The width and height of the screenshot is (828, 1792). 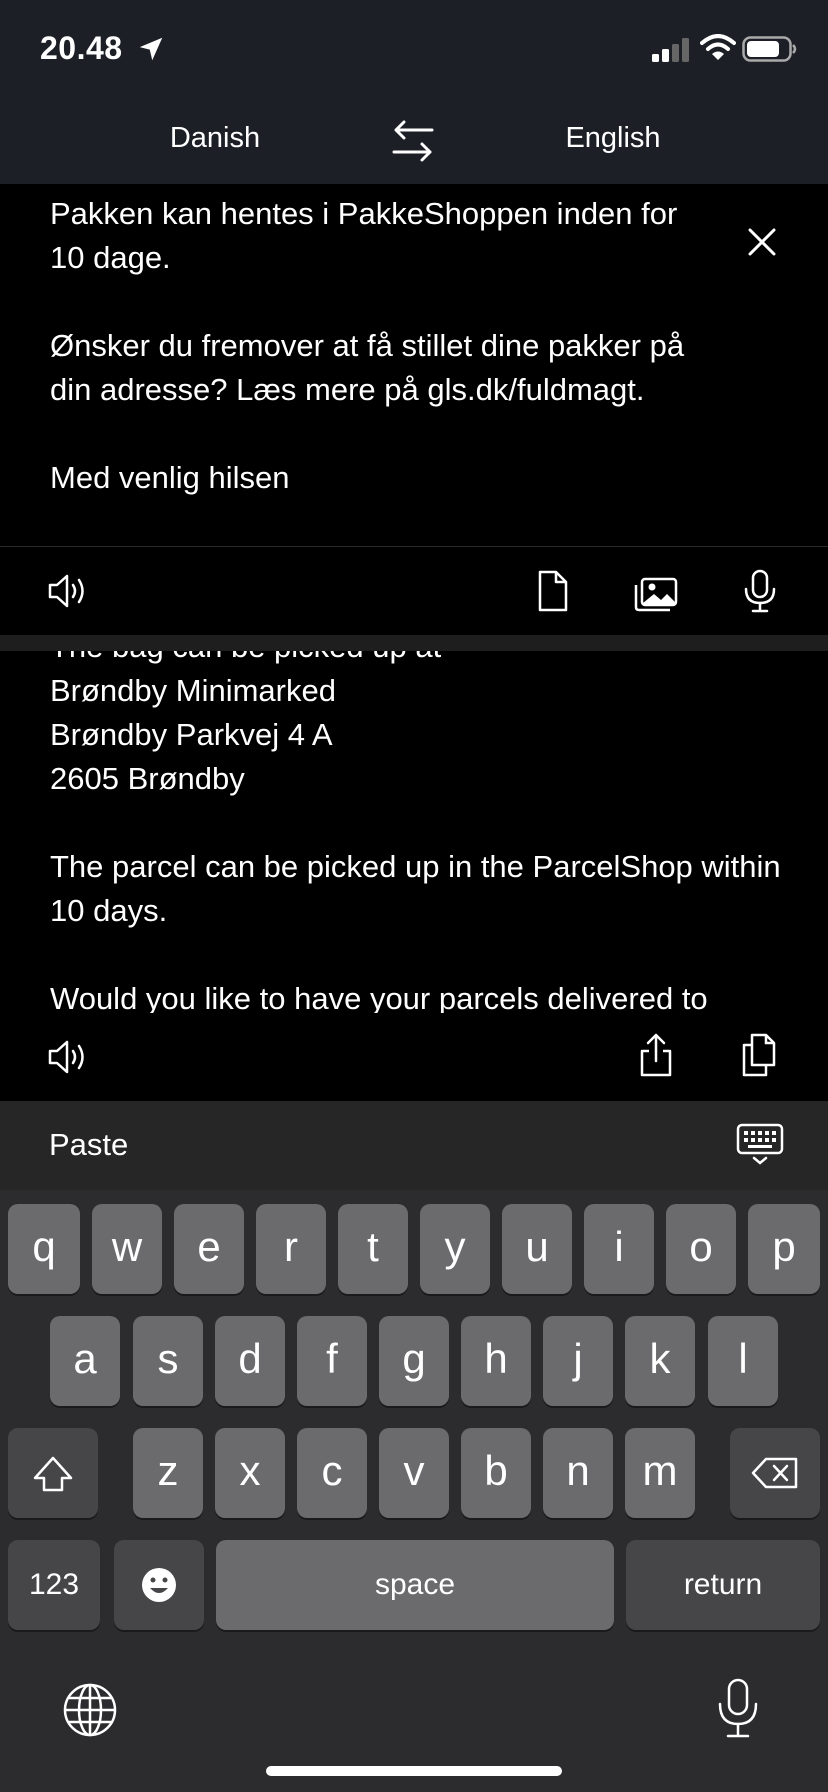 What do you see at coordinates (578, 1361) in the screenshot?
I see `key-j: j` at bounding box center [578, 1361].